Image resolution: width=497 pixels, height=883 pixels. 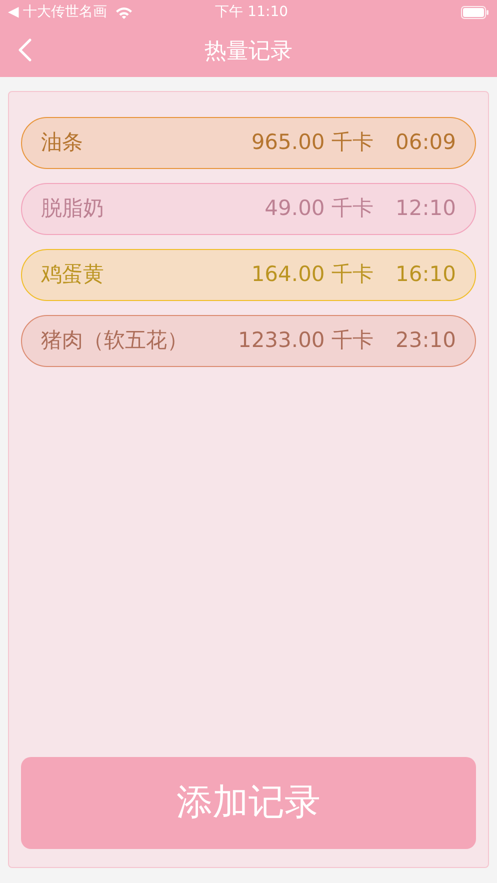 What do you see at coordinates (251, 12) in the screenshot?
I see `status-time: 下午 11:10` at bounding box center [251, 12].